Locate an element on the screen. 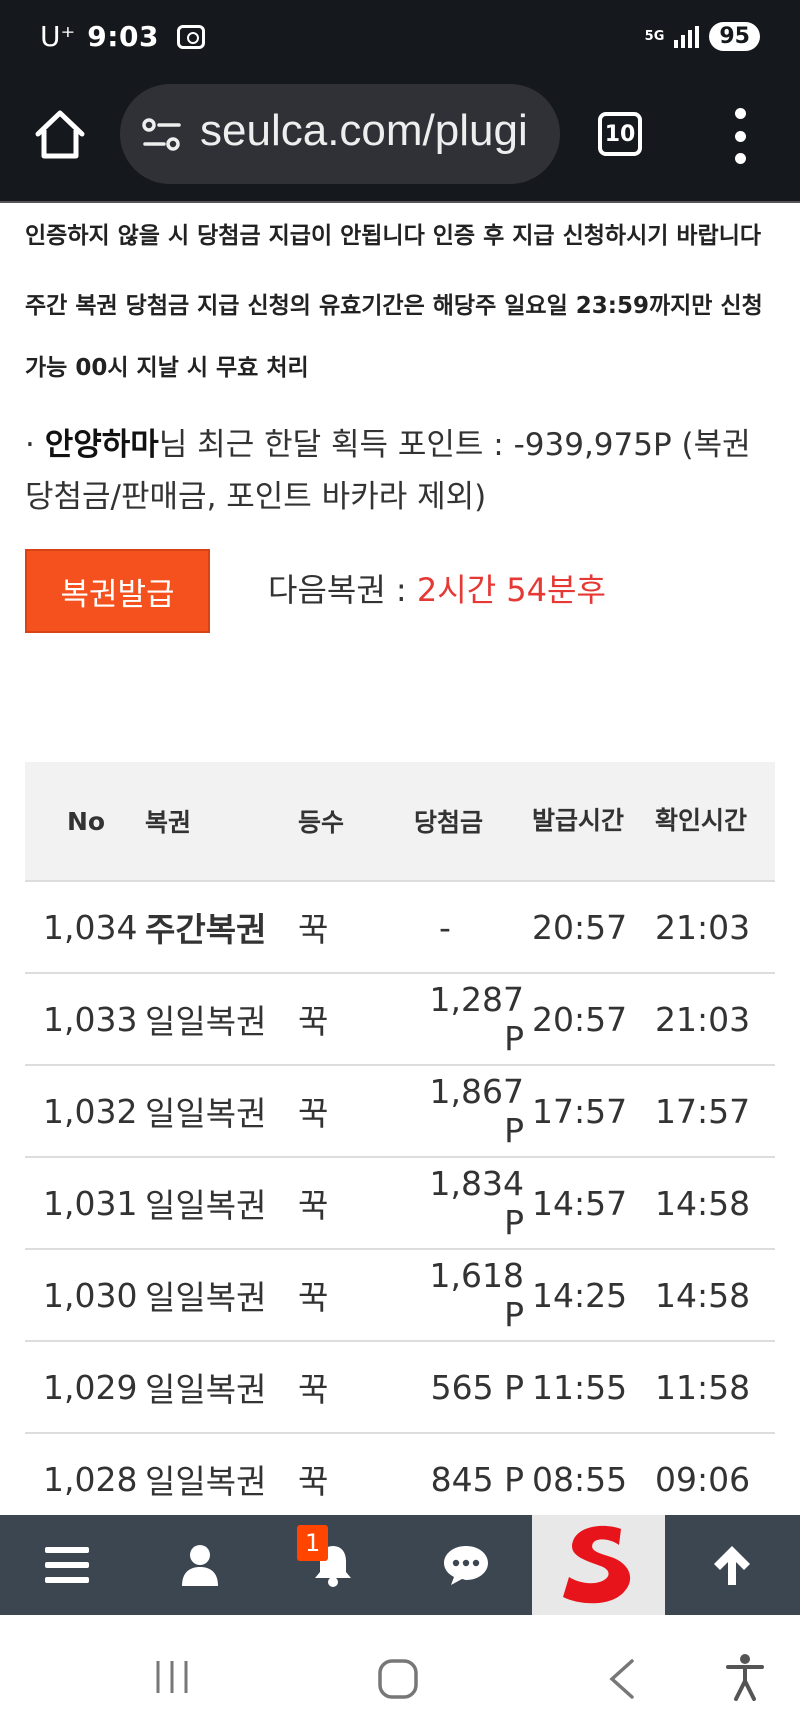 The height and width of the screenshot is (1734, 800). scroll-top-button is located at coordinates (731, 1565).